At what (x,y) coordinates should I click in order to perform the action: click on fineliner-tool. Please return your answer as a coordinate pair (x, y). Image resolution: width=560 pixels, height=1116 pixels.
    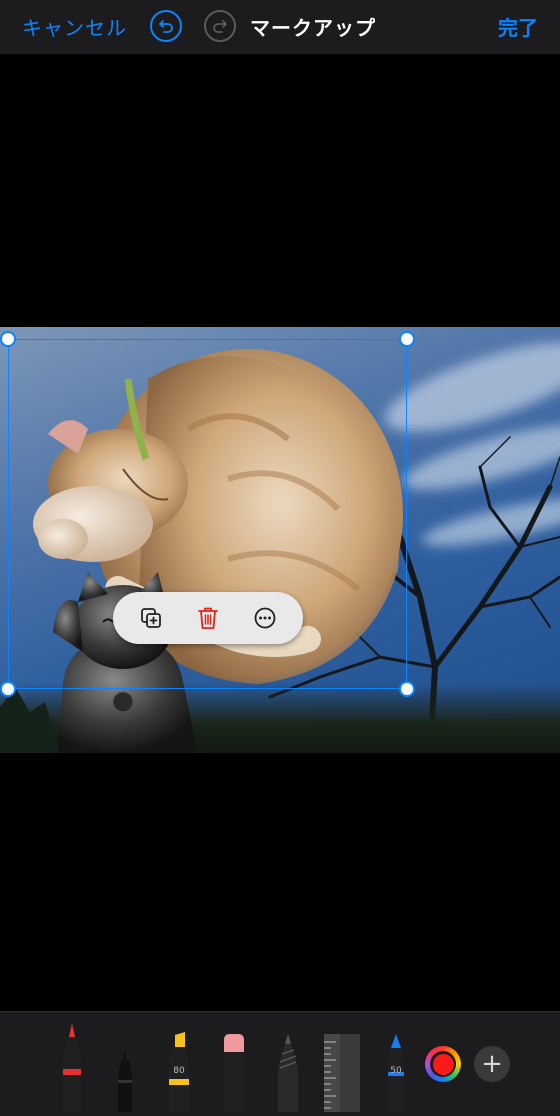
    Looking at the image, I should click on (125, 1074).